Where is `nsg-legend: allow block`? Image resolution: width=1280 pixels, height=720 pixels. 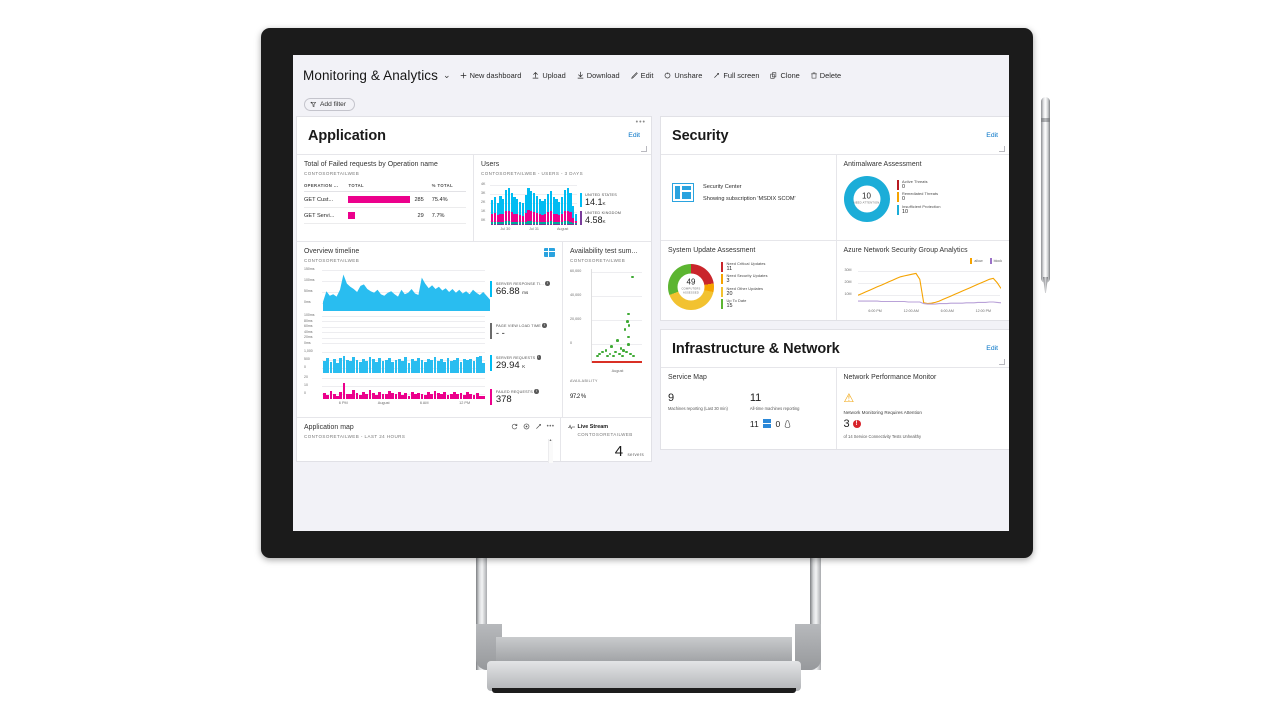
nsg-legend: allow block is located at coordinates (923, 260).